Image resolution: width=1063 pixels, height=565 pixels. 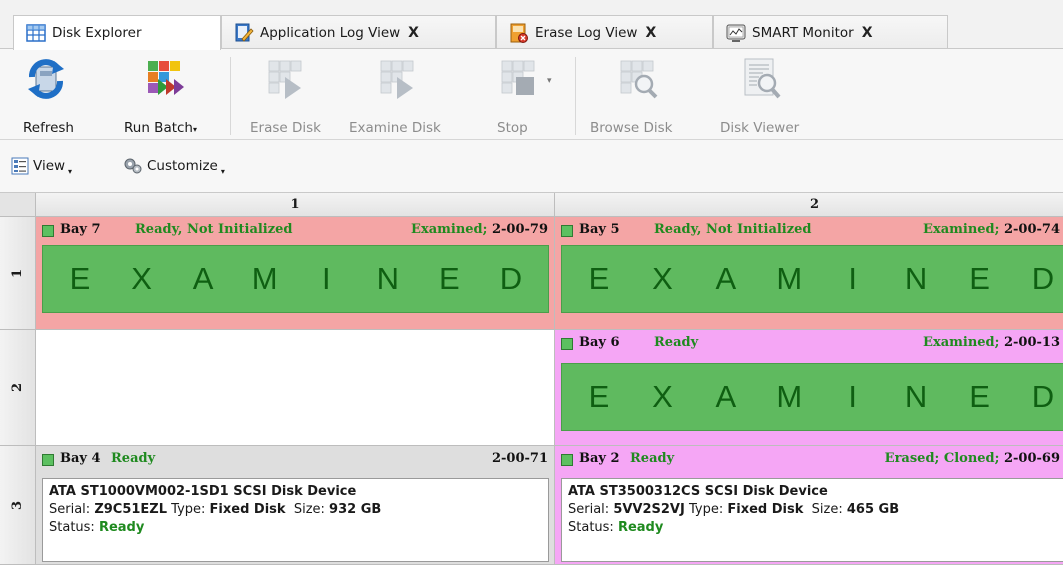 I want to click on bay-header: Bay 4 Ready 2-00-71, so click(x=295, y=460).